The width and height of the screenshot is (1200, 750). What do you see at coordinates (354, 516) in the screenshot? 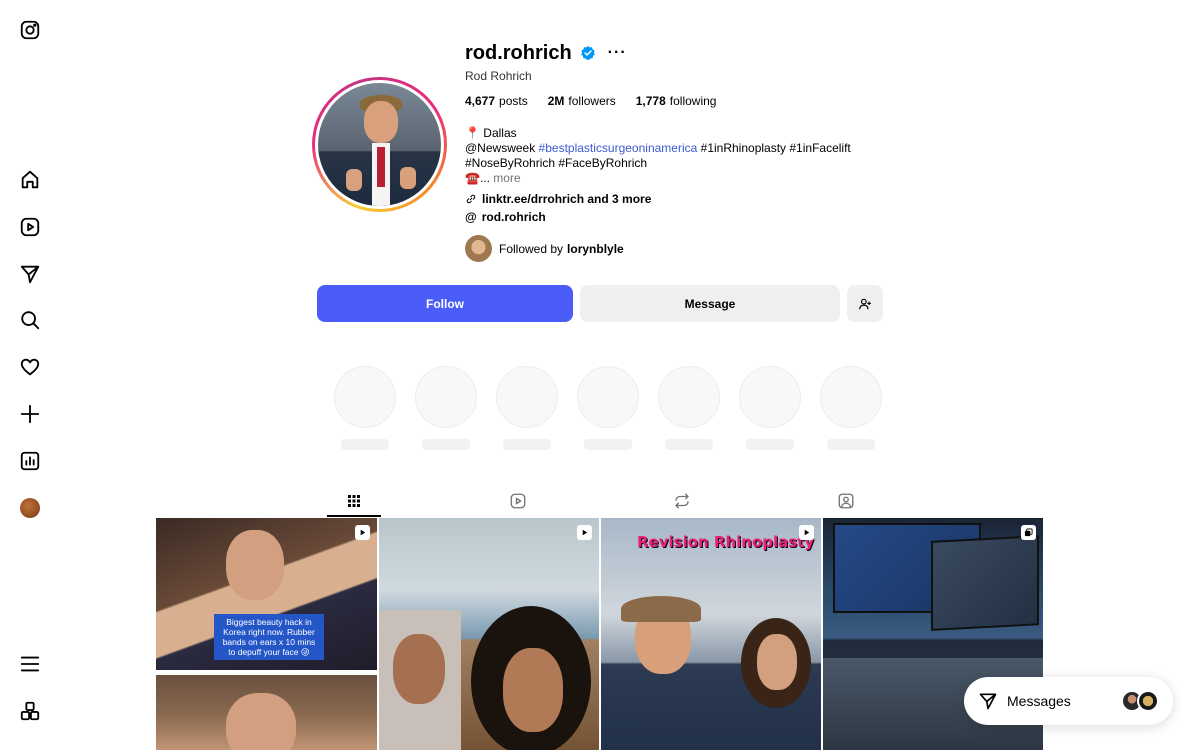
I see `active-tab-indicator` at bounding box center [354, 516].